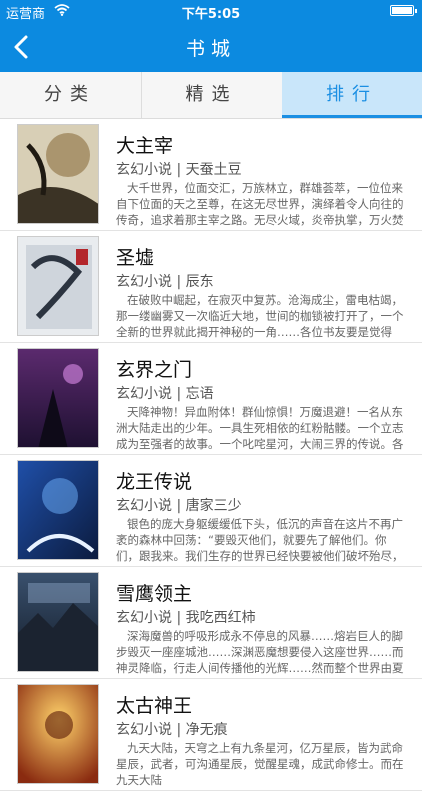 The height and width of the screenshot is (791, 422). I want to click on book-author: 忘语, so click(199, 394).